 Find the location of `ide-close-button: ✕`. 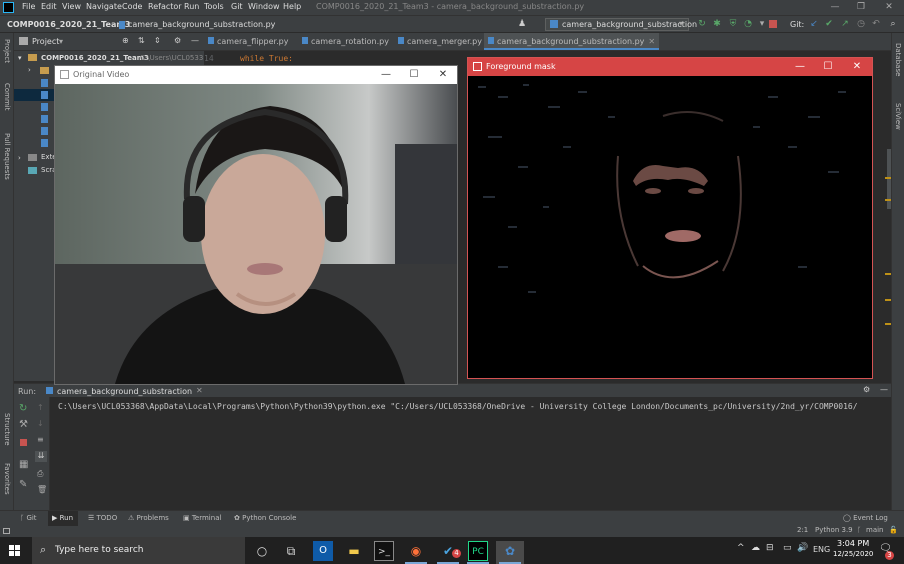

ide-close-button: ✕ is located at coordinates (889, 7).